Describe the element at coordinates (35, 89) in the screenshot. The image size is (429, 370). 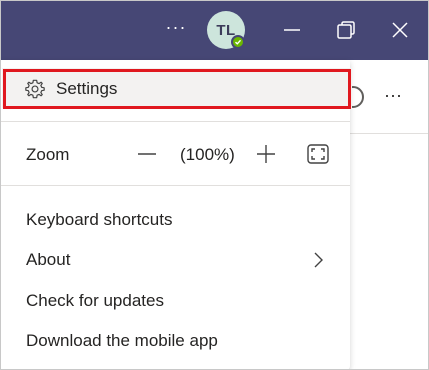
I see `gear-icon` at that location.